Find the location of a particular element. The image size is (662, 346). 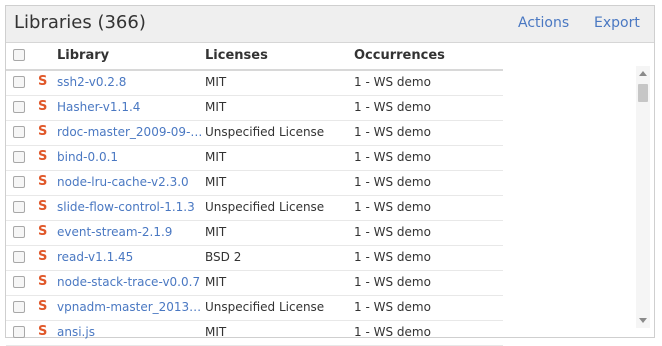

scrollbar-thumb is located at coordinates (643, 93).